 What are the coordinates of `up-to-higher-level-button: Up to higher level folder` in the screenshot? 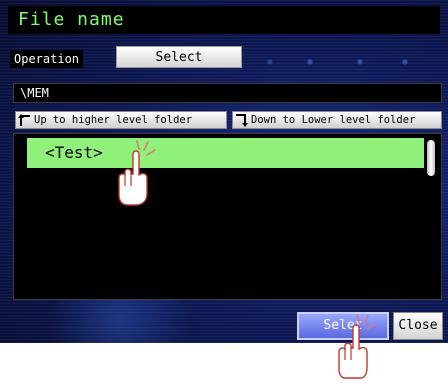 It's located at (121, 120).